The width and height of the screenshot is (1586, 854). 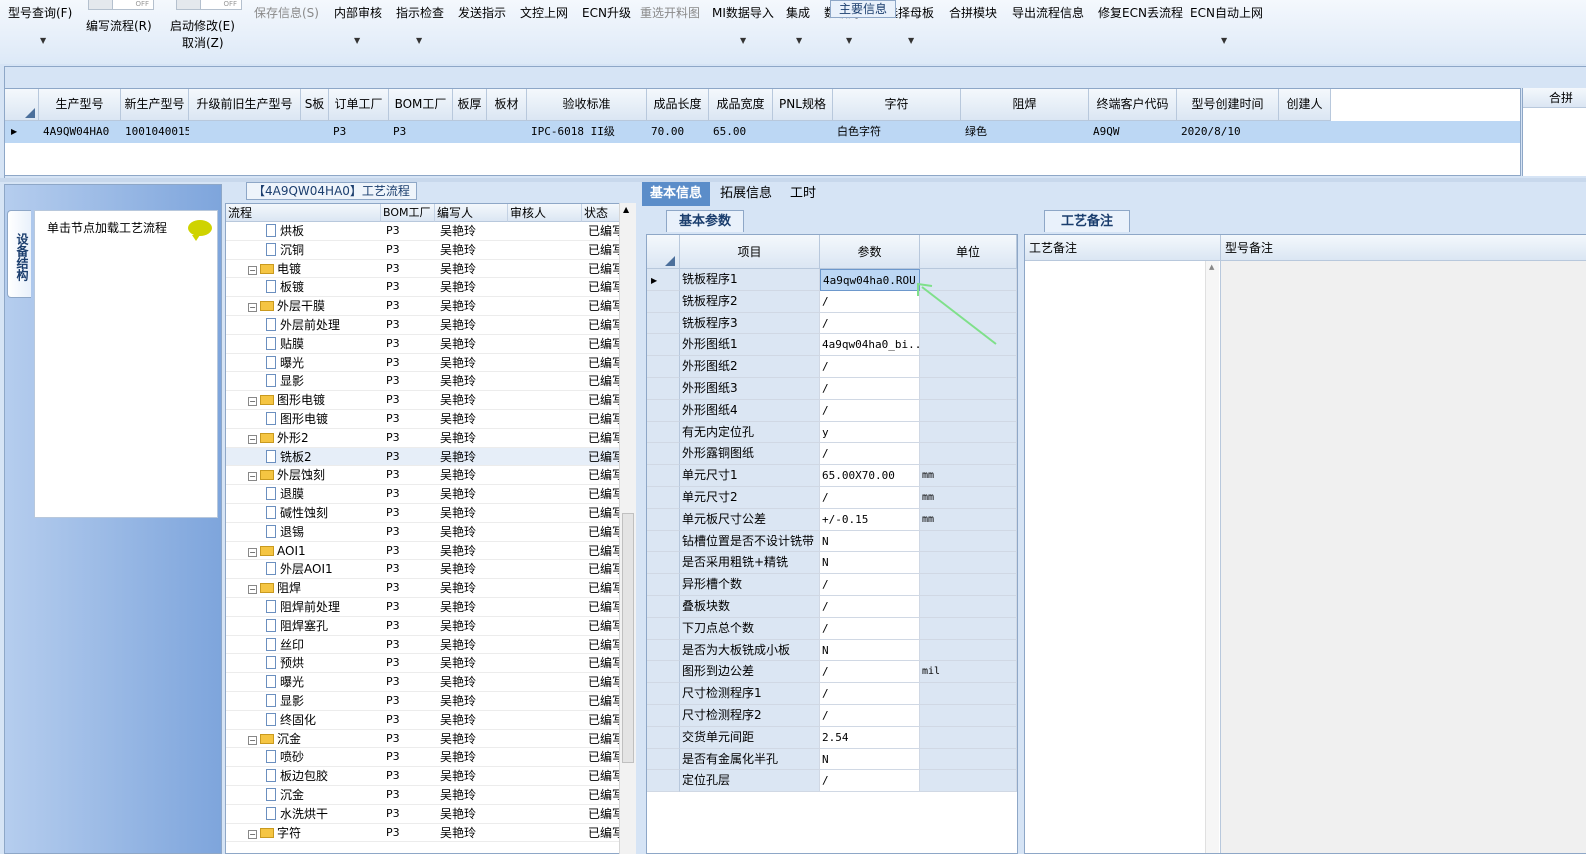 What do you see at coordinates (209, 5) in the screenshot?
I see `enable-edit-toggle: OFF` at bounding box center [209, 5].